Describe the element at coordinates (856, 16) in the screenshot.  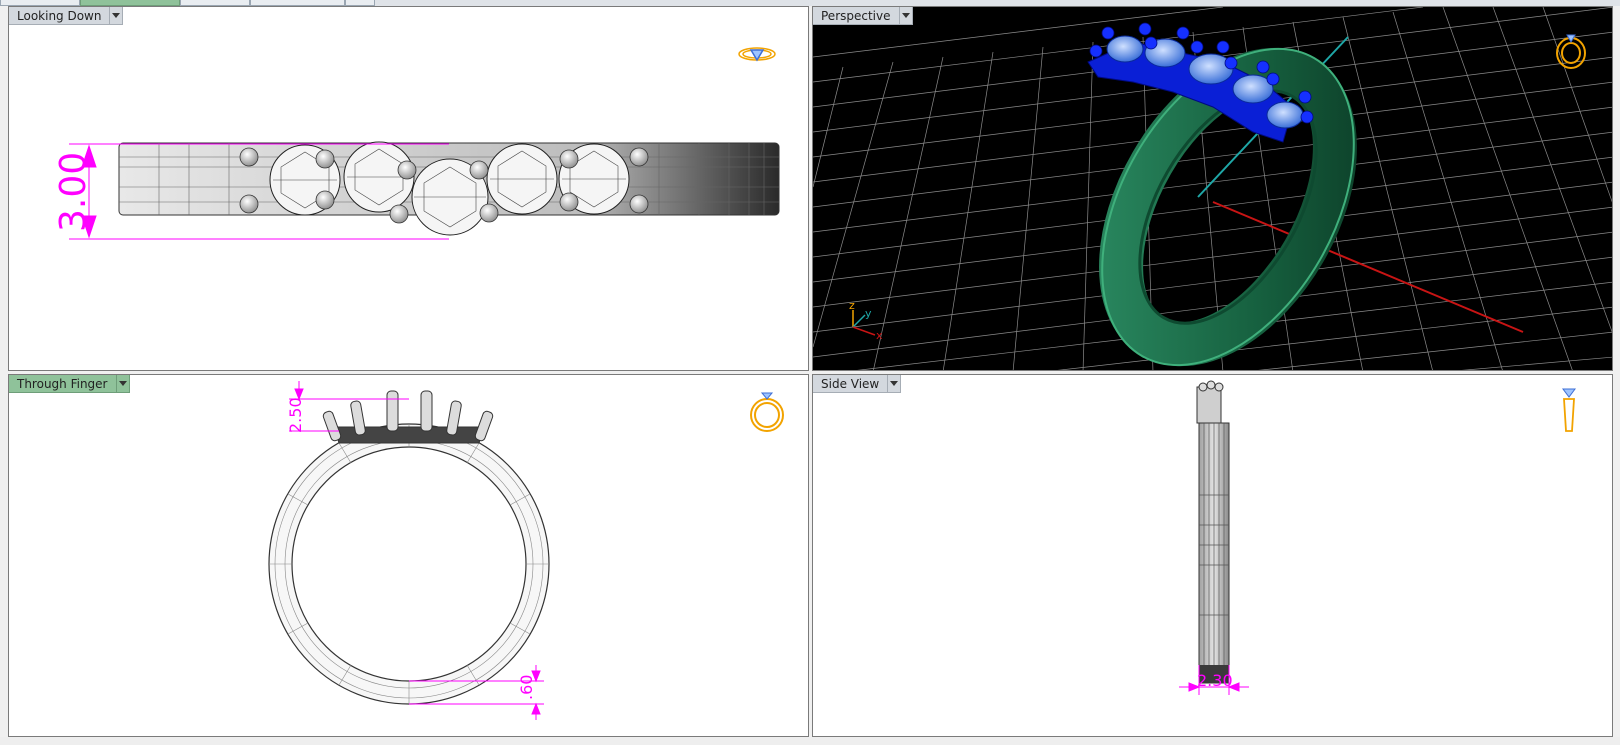
I see `viewport-title: Perspective` at that location.